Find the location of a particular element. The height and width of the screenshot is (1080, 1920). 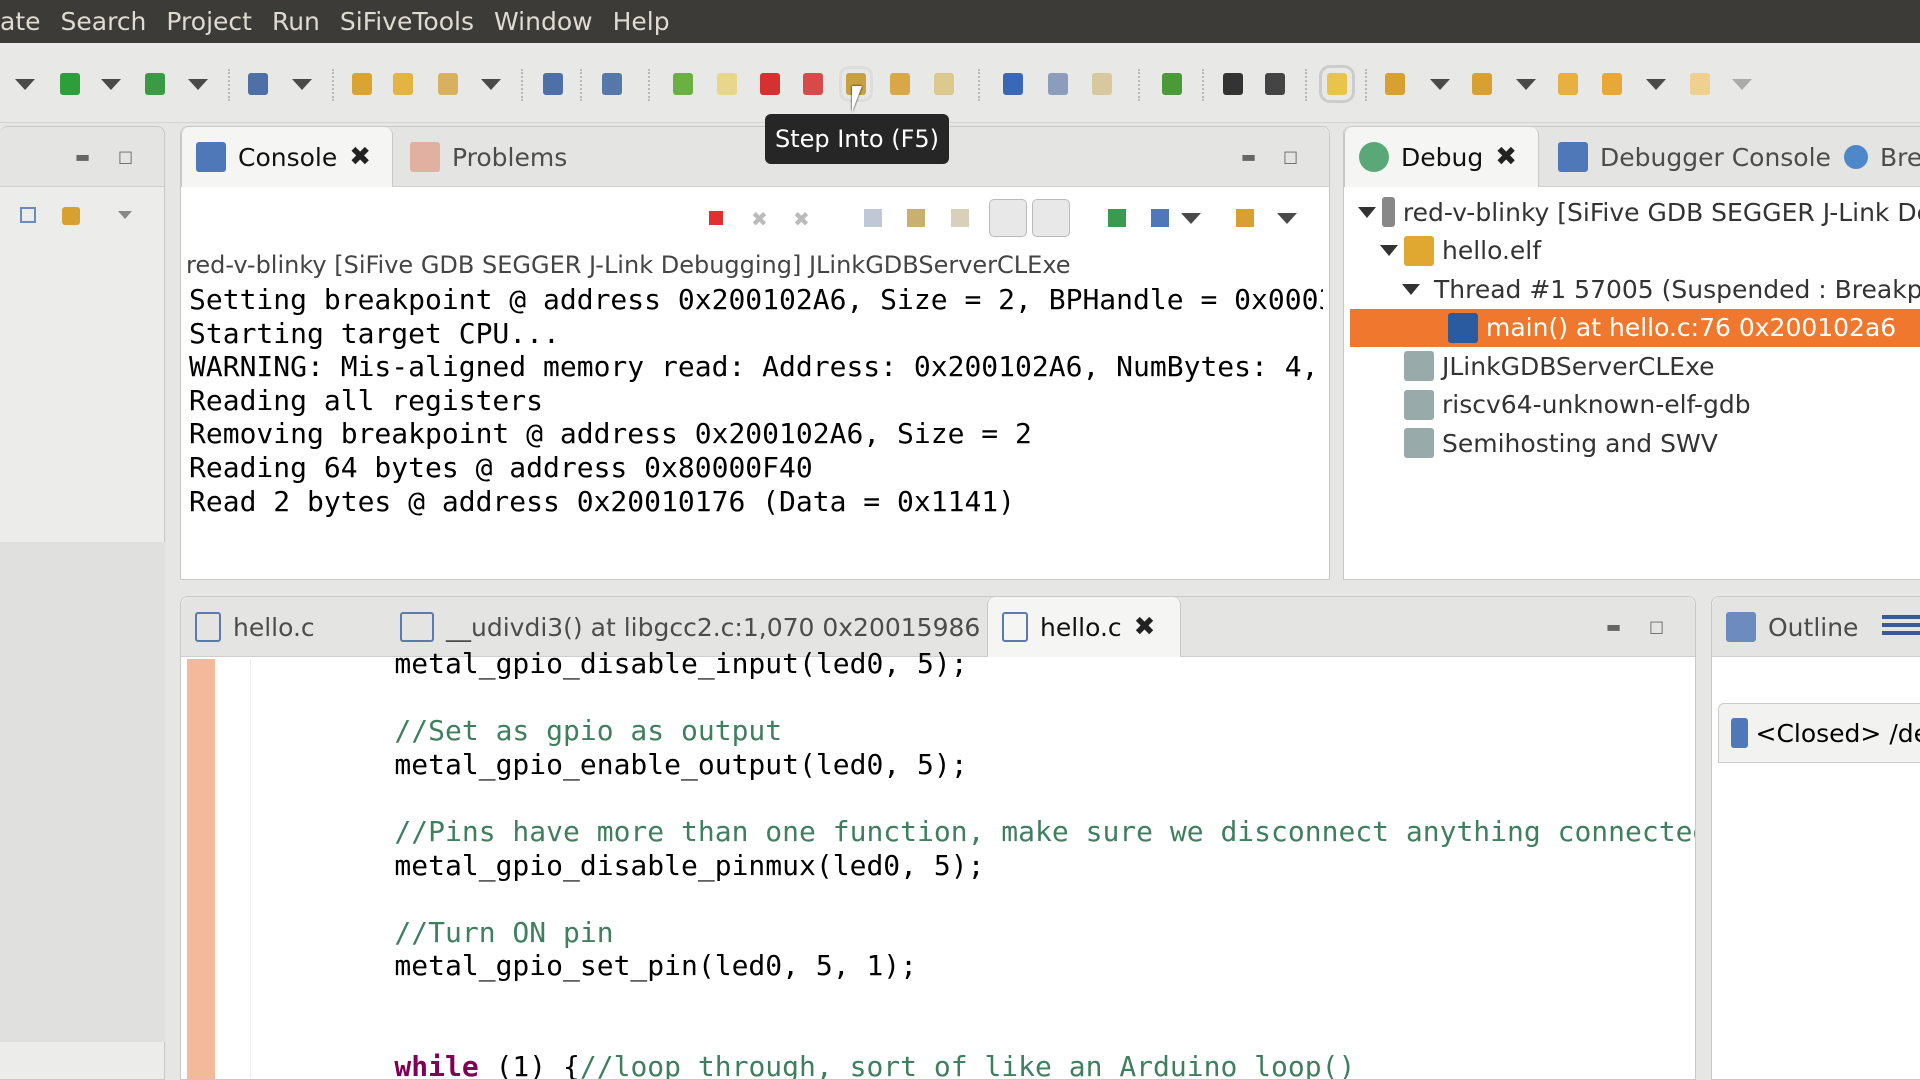

new-console-icon is located at coordinates (258, 84).